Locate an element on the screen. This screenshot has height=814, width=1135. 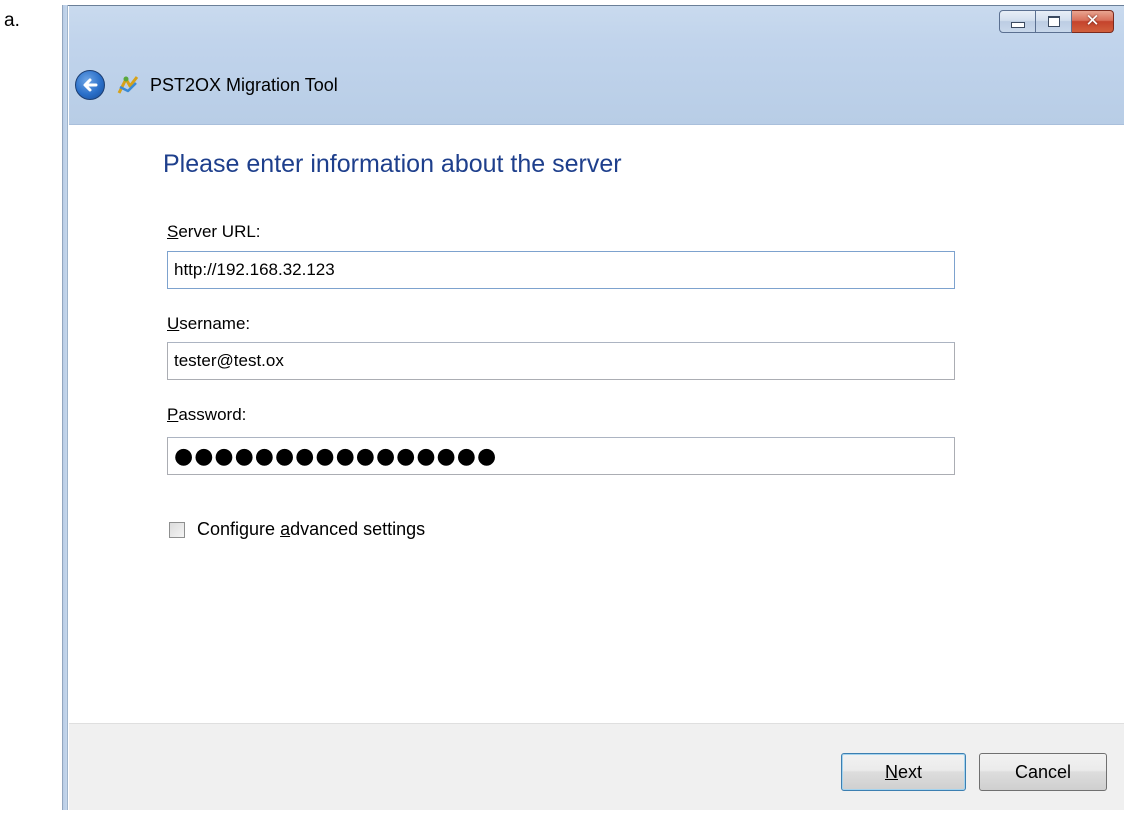
close-icon: ✕ is located at coordinates (1092, 21).